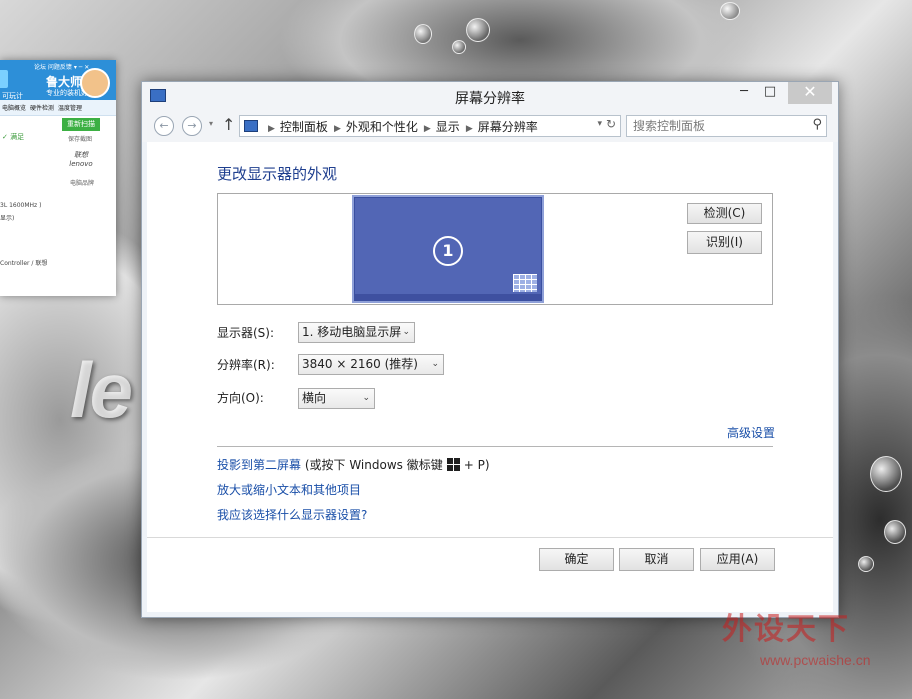  Describe the element at coordinates (352, 332) in the screenshot. I see `display-select-value: 1. 移动电脑显示屏` at that location.